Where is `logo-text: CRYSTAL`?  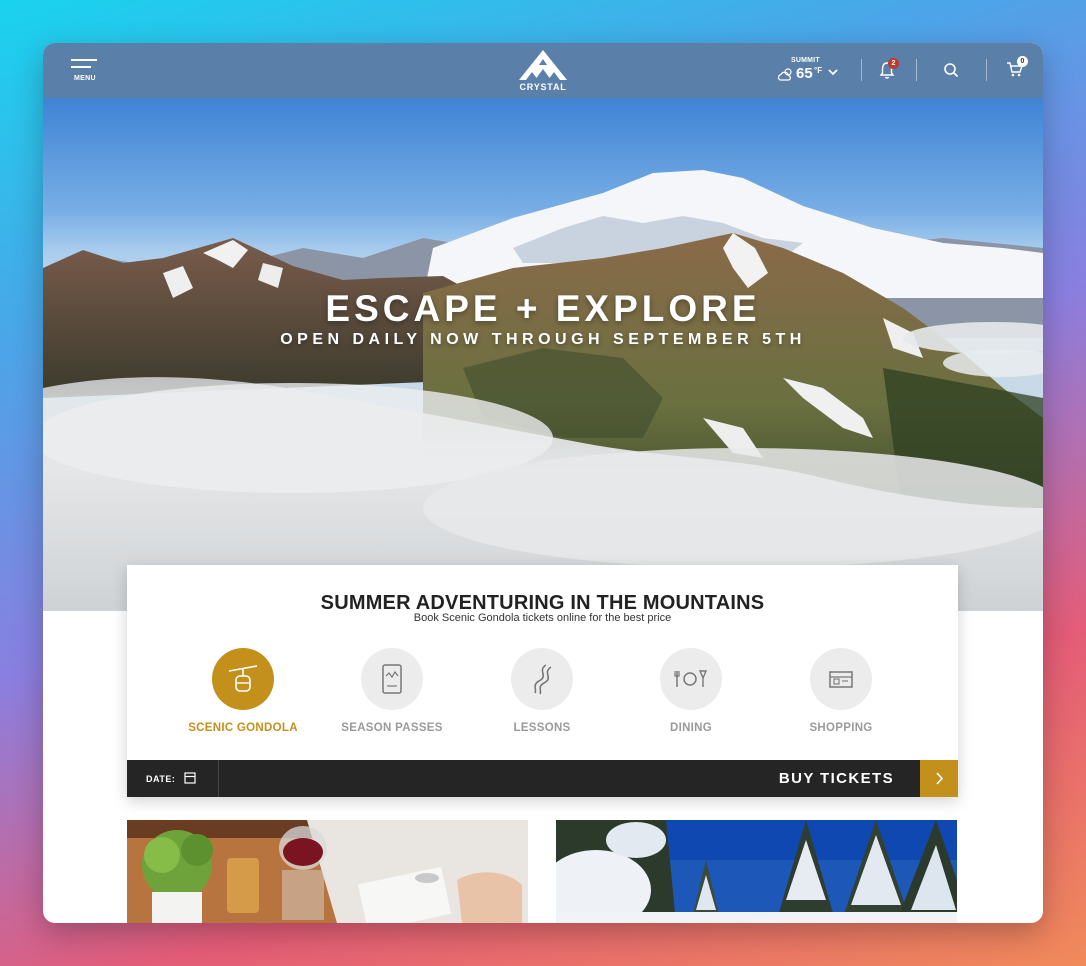
logo-text: CRYSTAL is located at coordinates (543, 87).